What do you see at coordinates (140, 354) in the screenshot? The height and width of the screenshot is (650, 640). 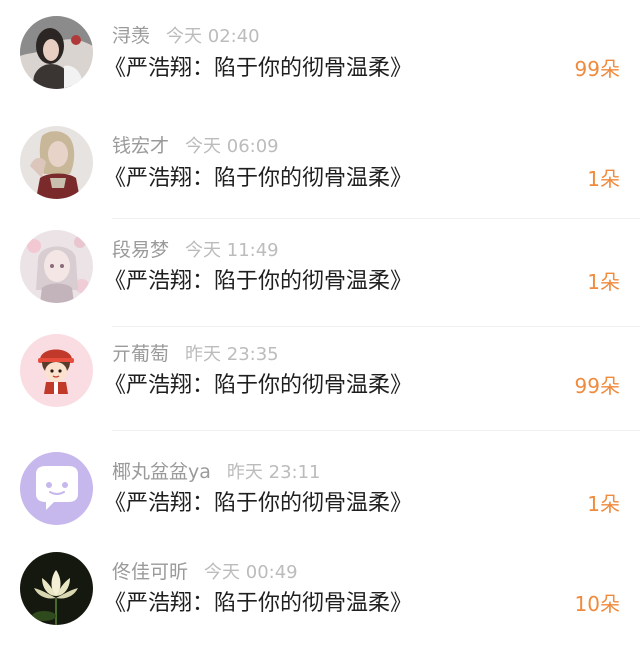 I see `username: 亓葡萄` at bounding box center [140, 354].